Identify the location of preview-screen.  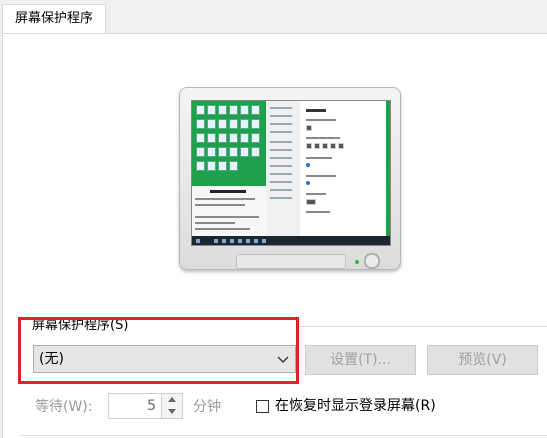
(291, 173).